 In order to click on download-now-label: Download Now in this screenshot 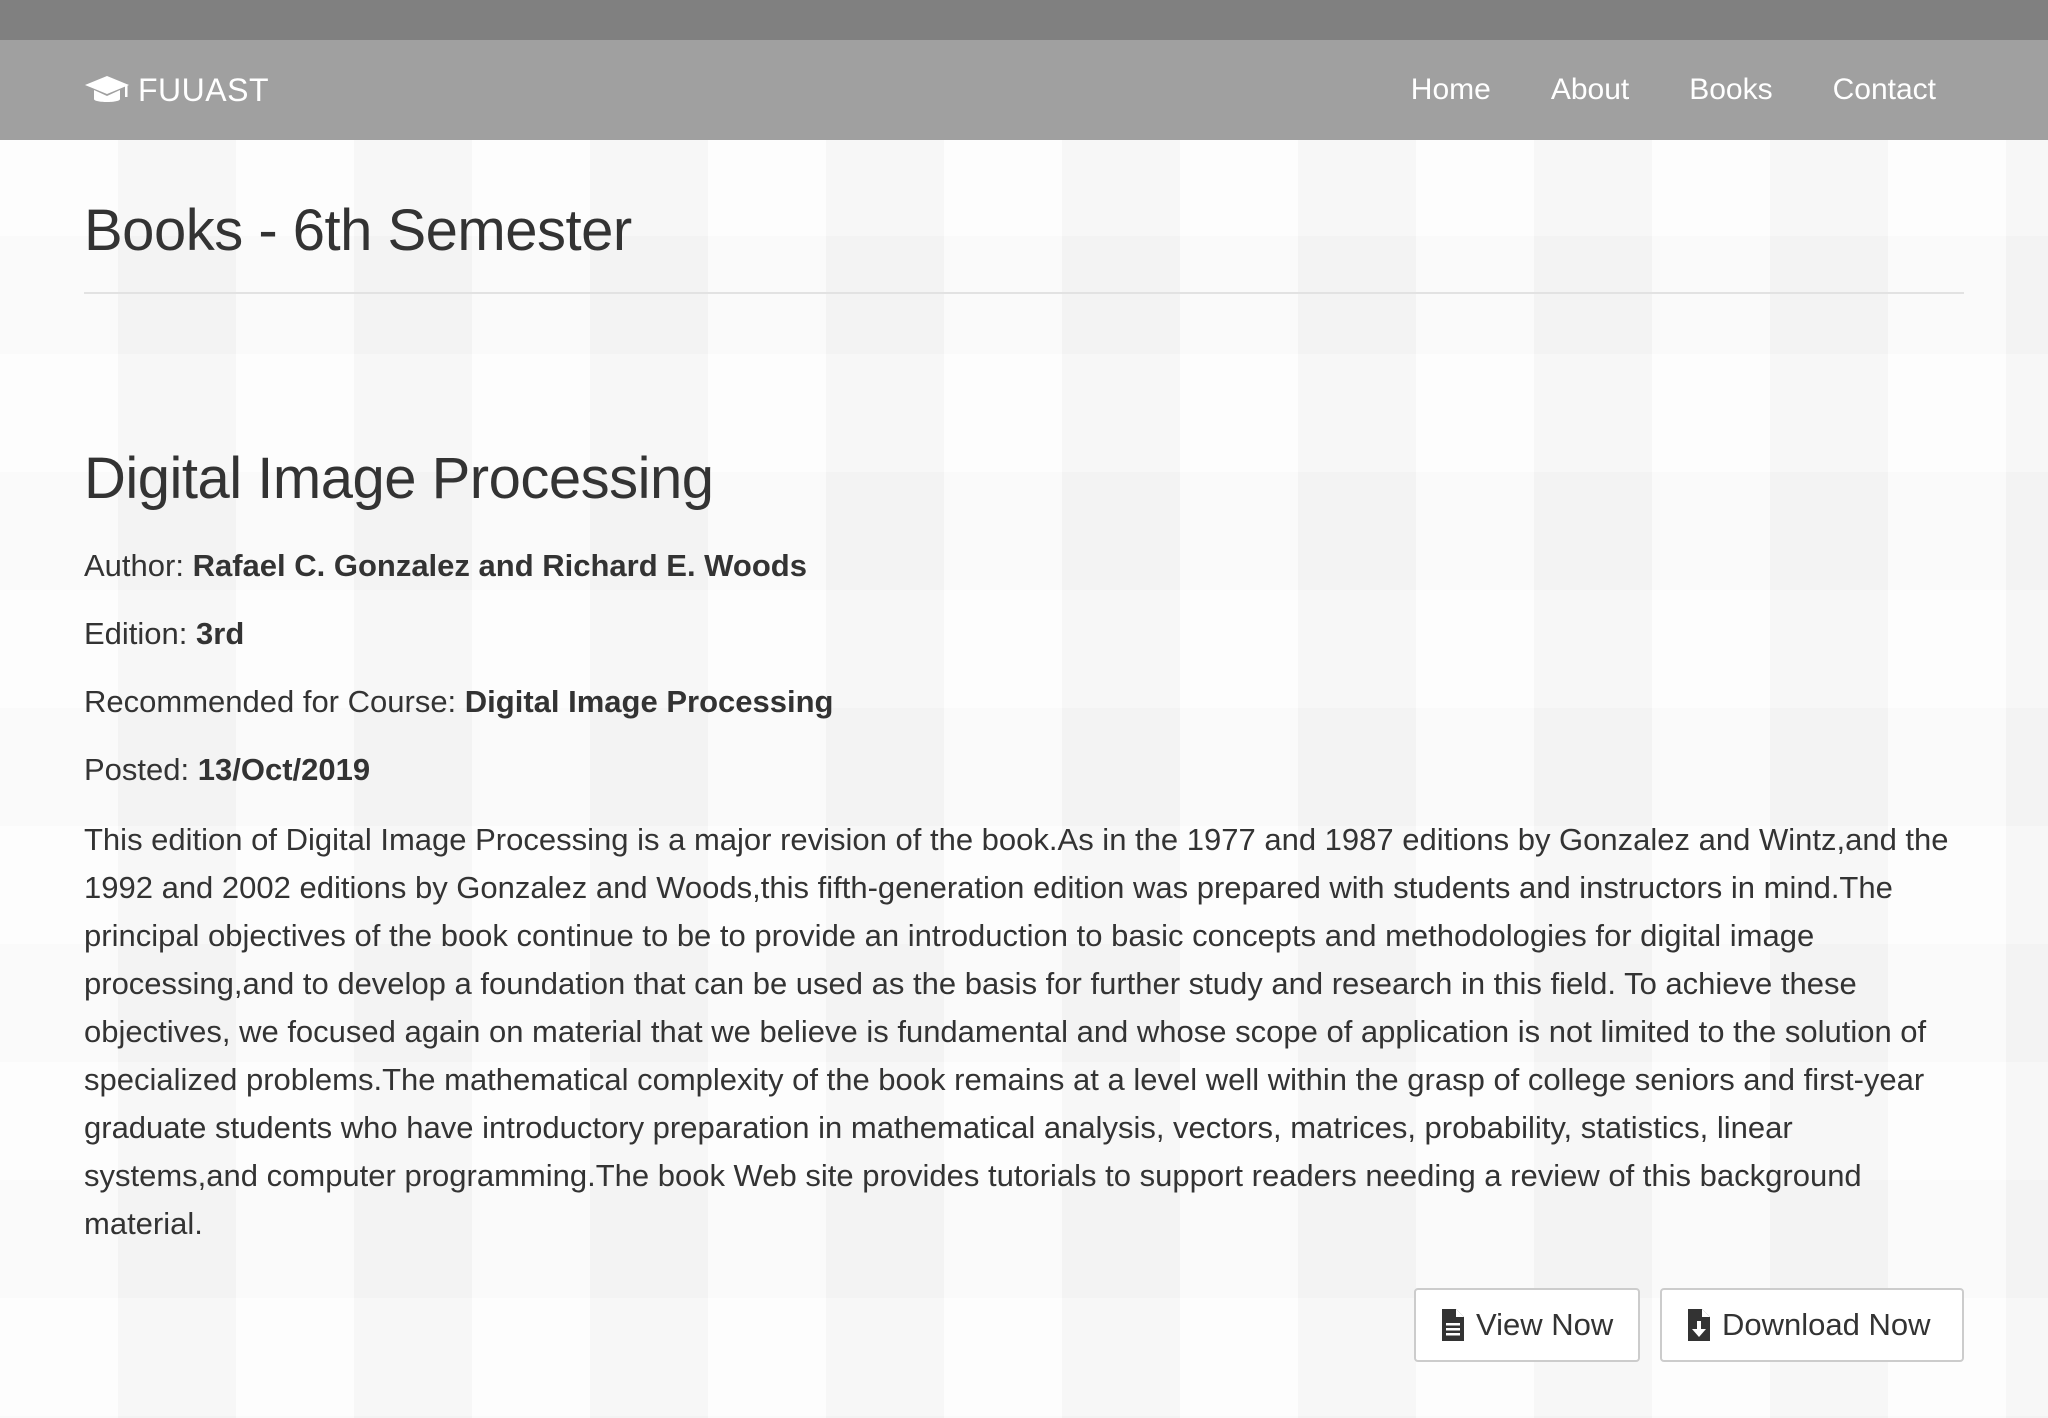, I will do `click(1826, 1324)`.